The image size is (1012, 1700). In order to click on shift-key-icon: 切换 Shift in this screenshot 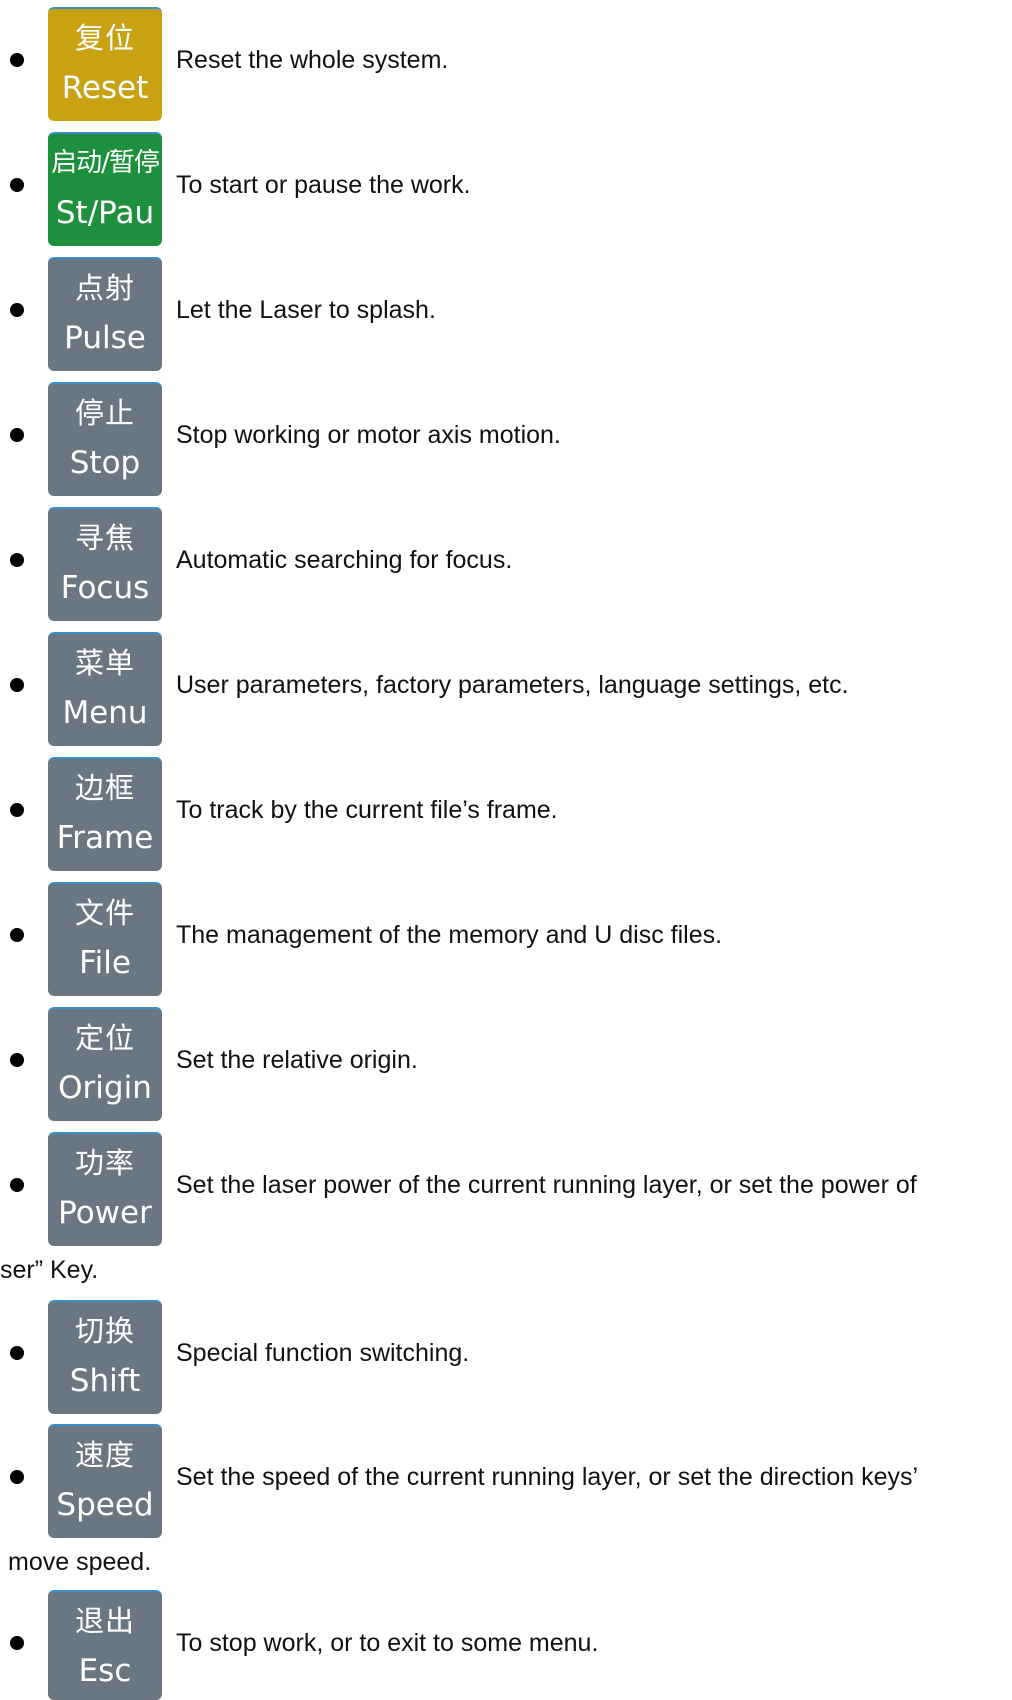, I will do `click(105, 1357)`.